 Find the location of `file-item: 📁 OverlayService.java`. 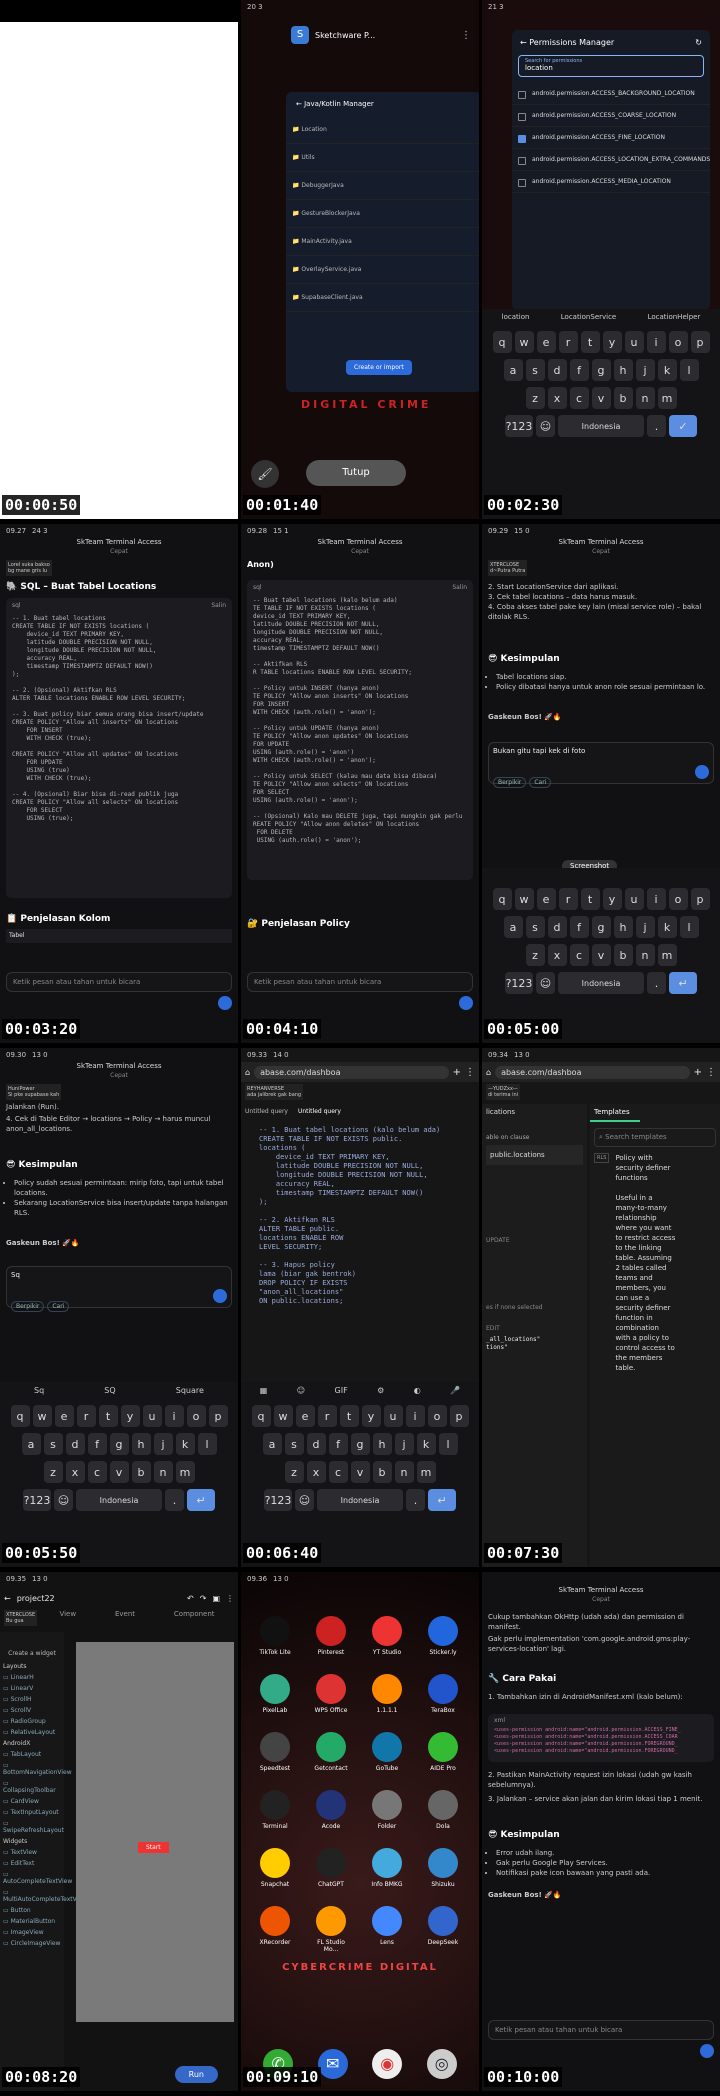

file-item: 📁 OverlayService.java is located at coordinates (382, 270).